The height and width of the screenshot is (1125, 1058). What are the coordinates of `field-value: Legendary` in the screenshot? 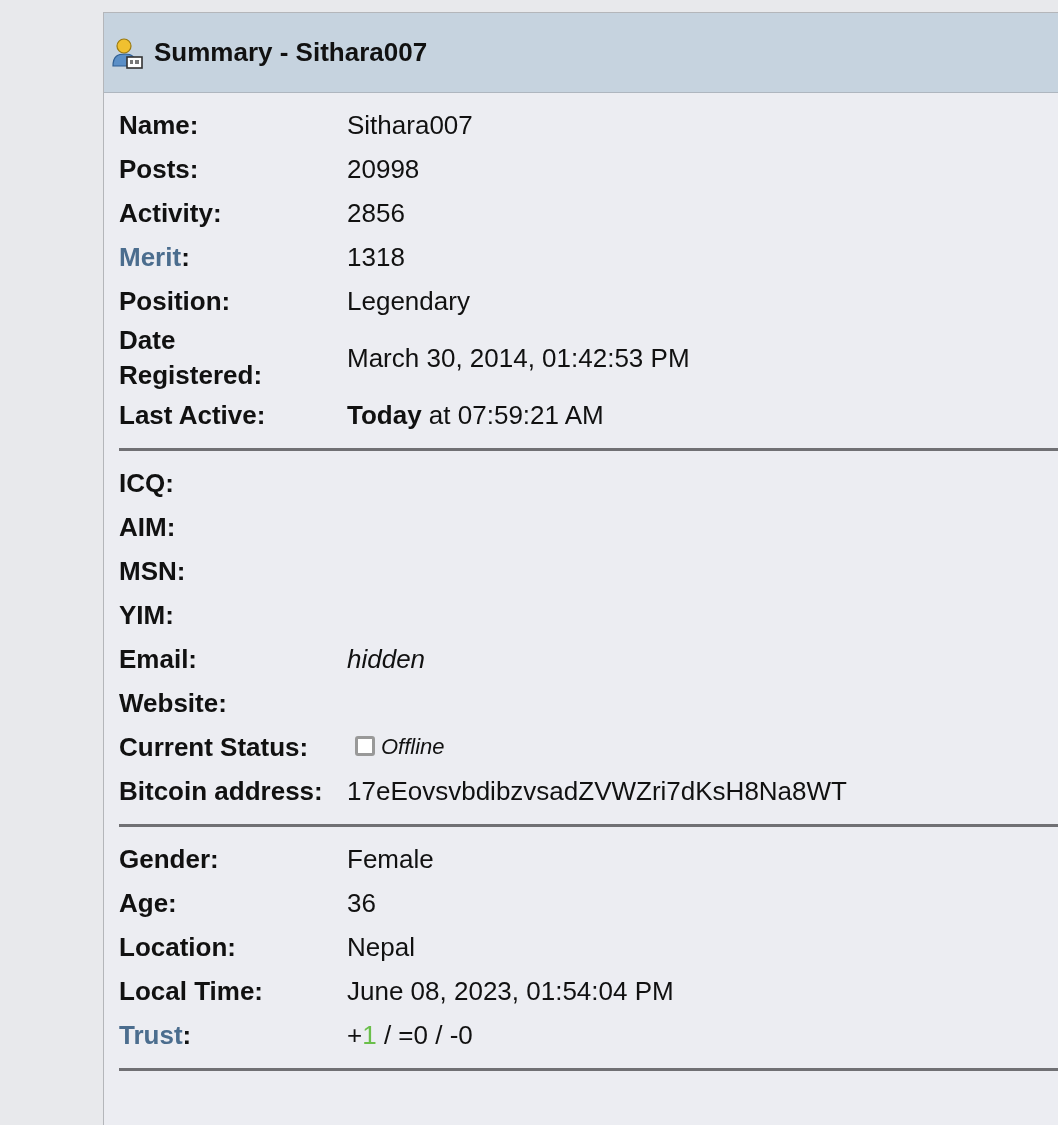 It's located at (408, 300).